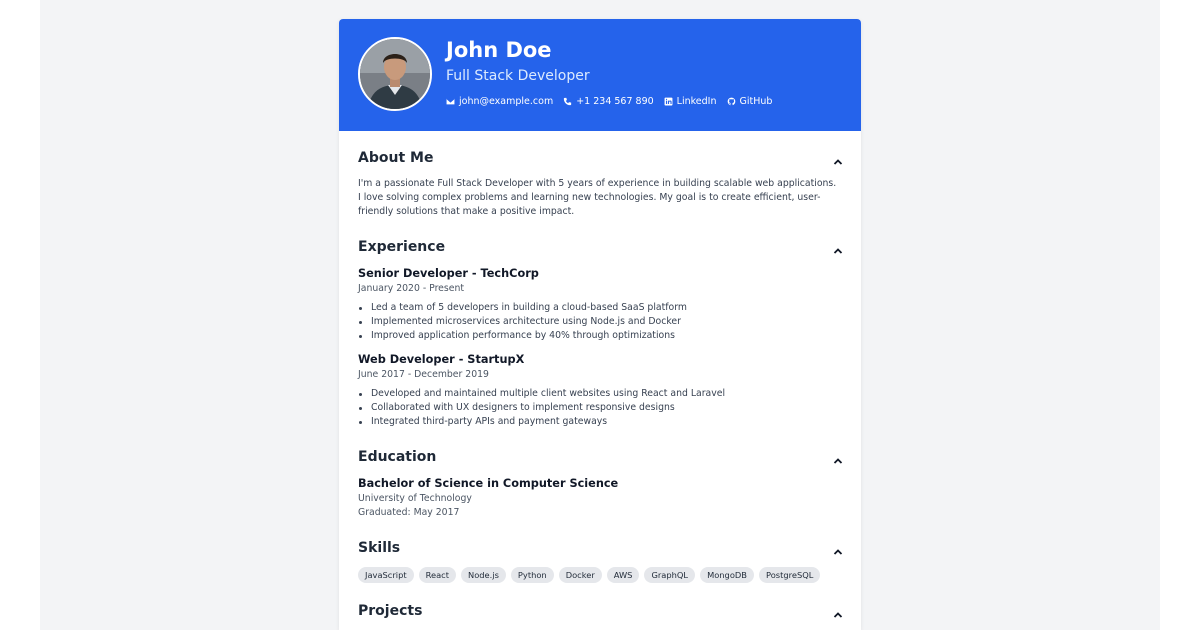  Describe the element at coordinates (580, 575) in the screenshot. I see `skill-chip: Docker` at that location.